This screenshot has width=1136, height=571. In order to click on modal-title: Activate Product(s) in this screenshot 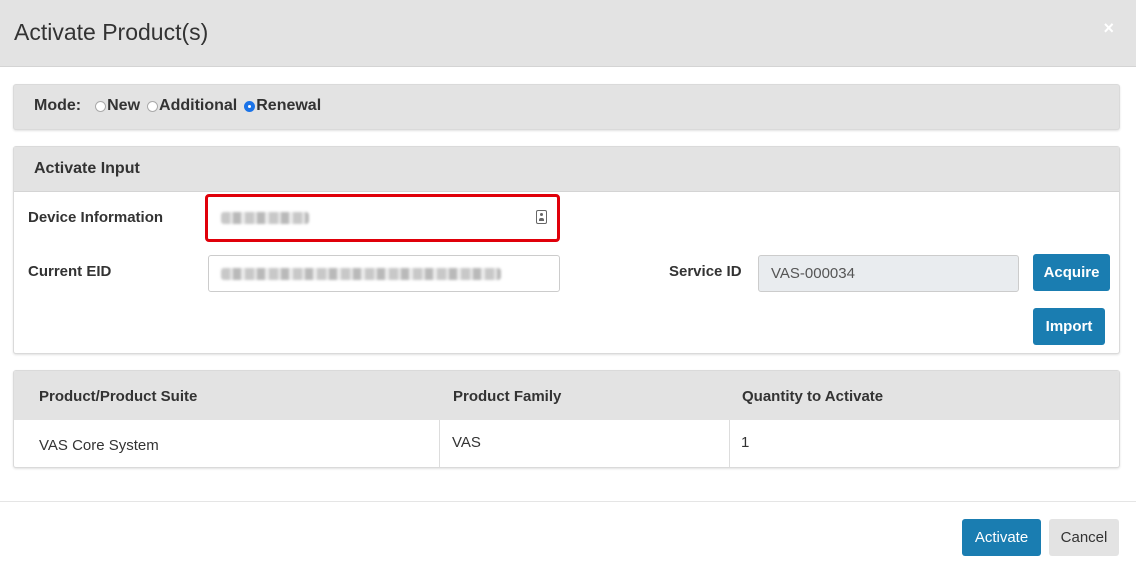, I will do `click(111, 32)`.